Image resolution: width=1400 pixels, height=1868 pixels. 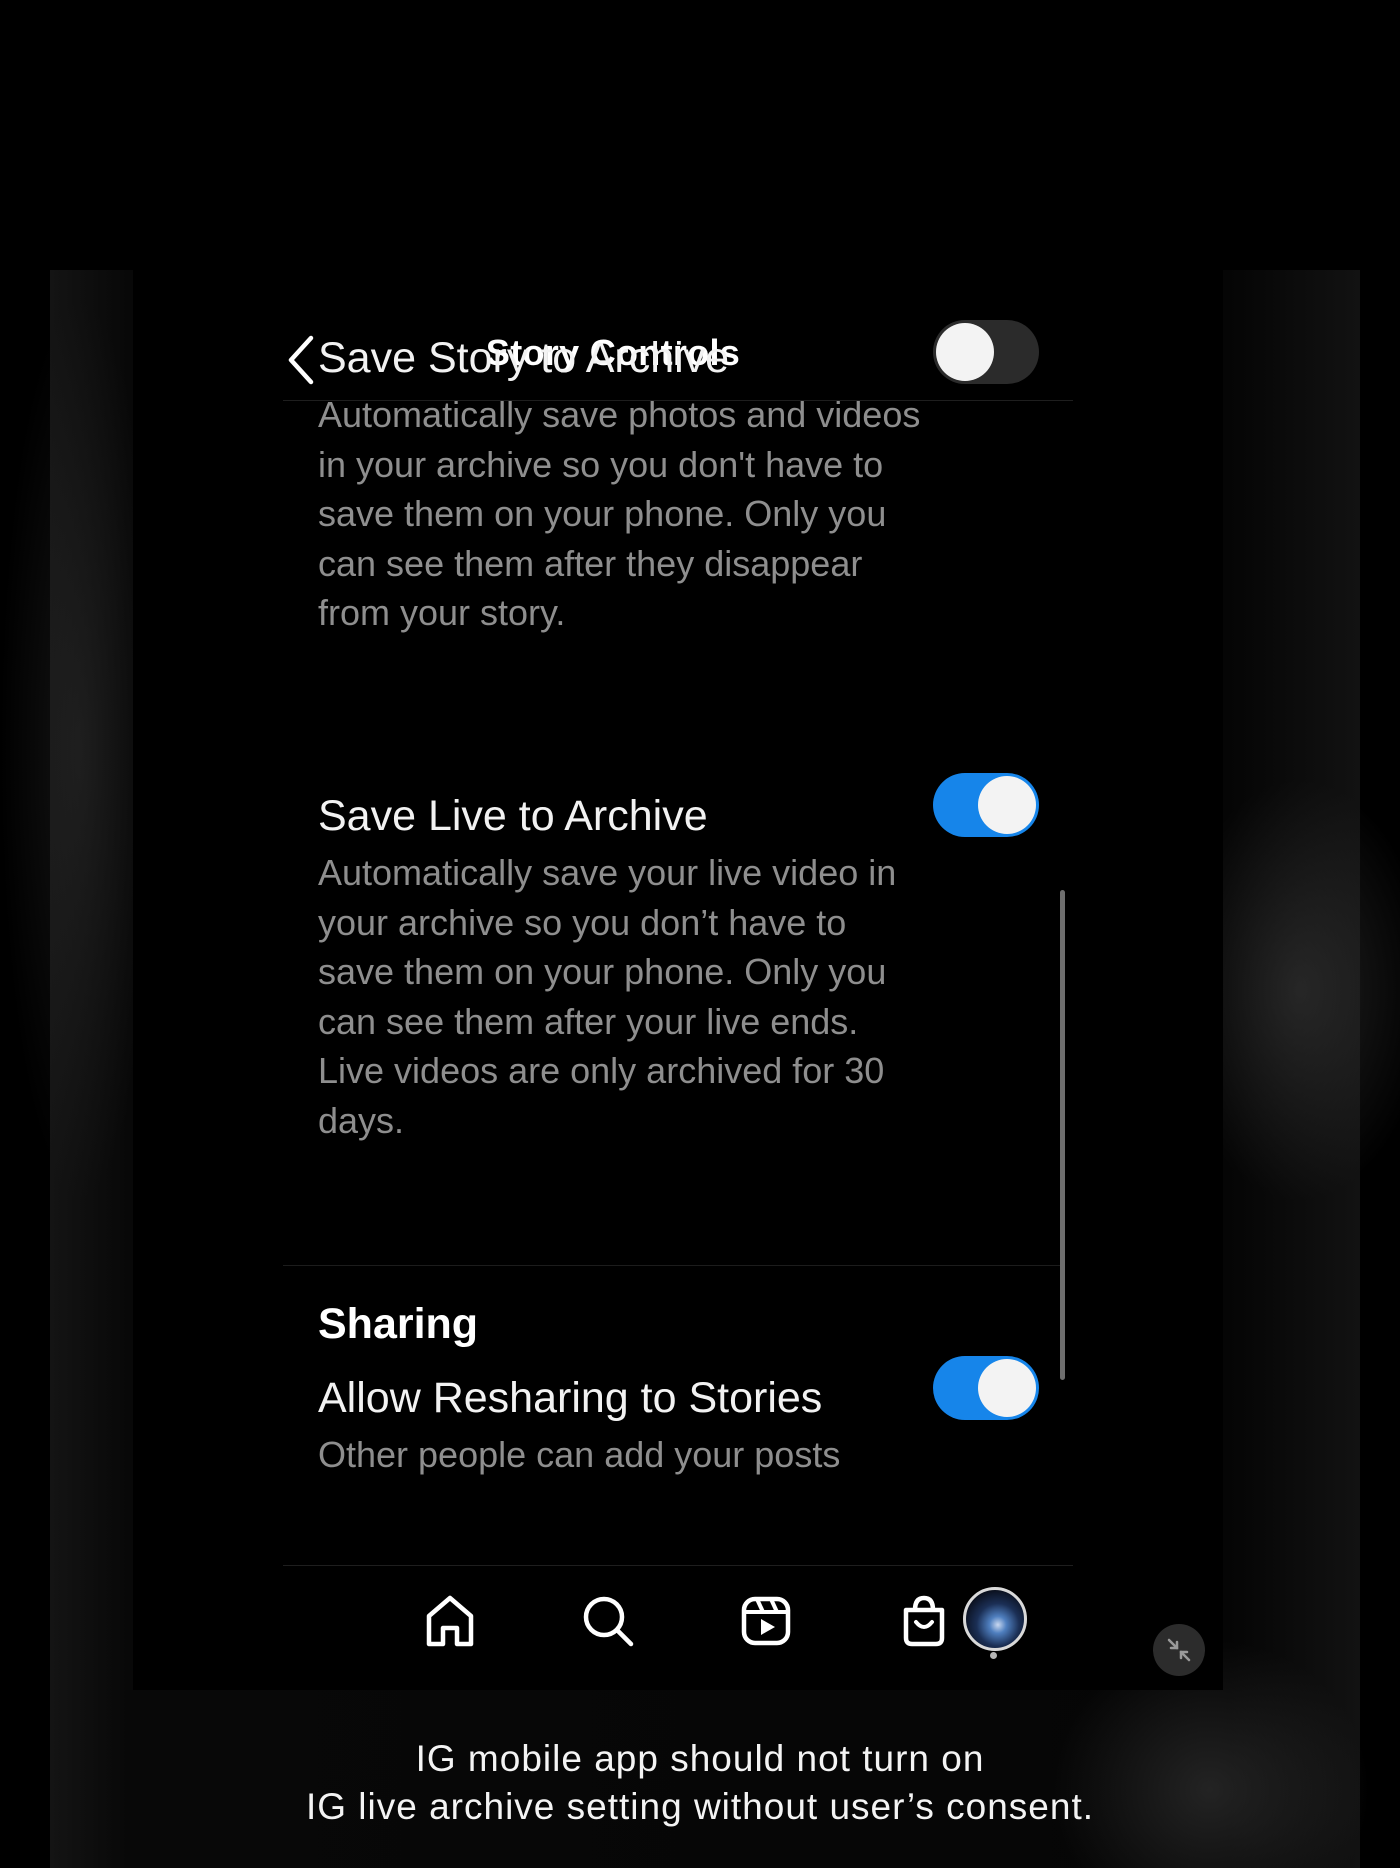 I want to click on collapse-icon, so click(x=1179, y=1650).